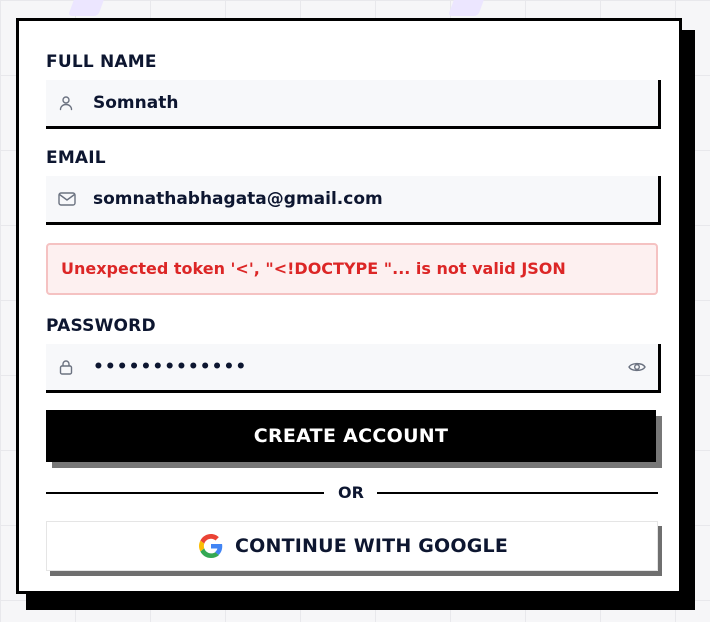 The height and width of the screenshot is (622, 710). I want to click on password-label: PASSWORD, so click(101, 326).